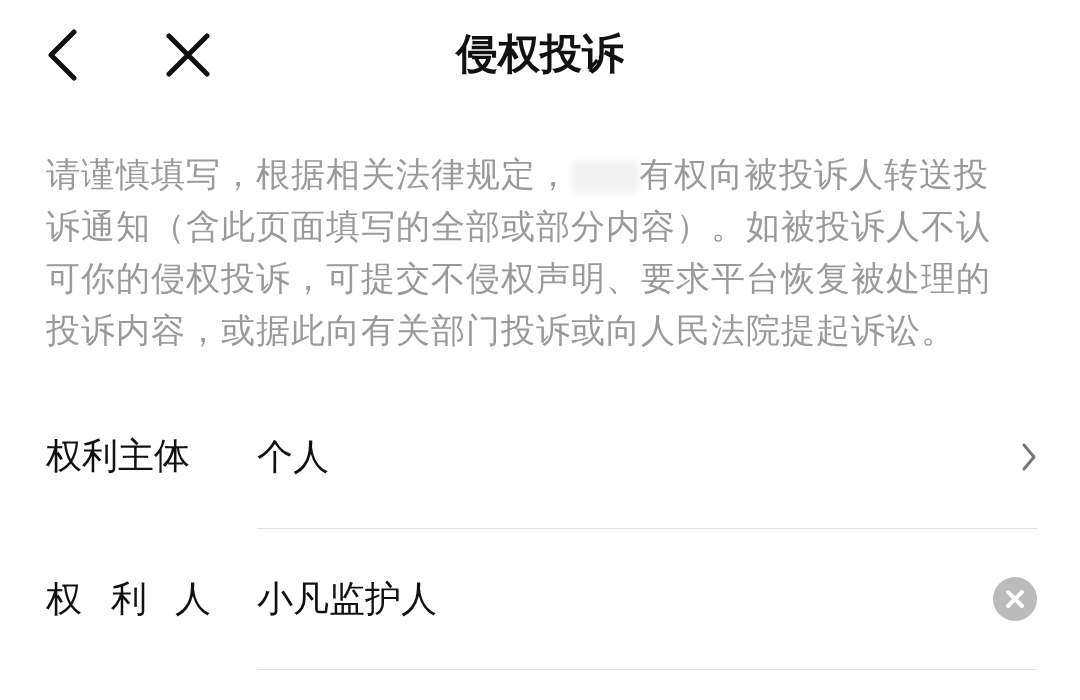  What do you see at coordinates (293, 457) in the screenshot?
I see `select-field: 个人` at bounding box center [293, 457].